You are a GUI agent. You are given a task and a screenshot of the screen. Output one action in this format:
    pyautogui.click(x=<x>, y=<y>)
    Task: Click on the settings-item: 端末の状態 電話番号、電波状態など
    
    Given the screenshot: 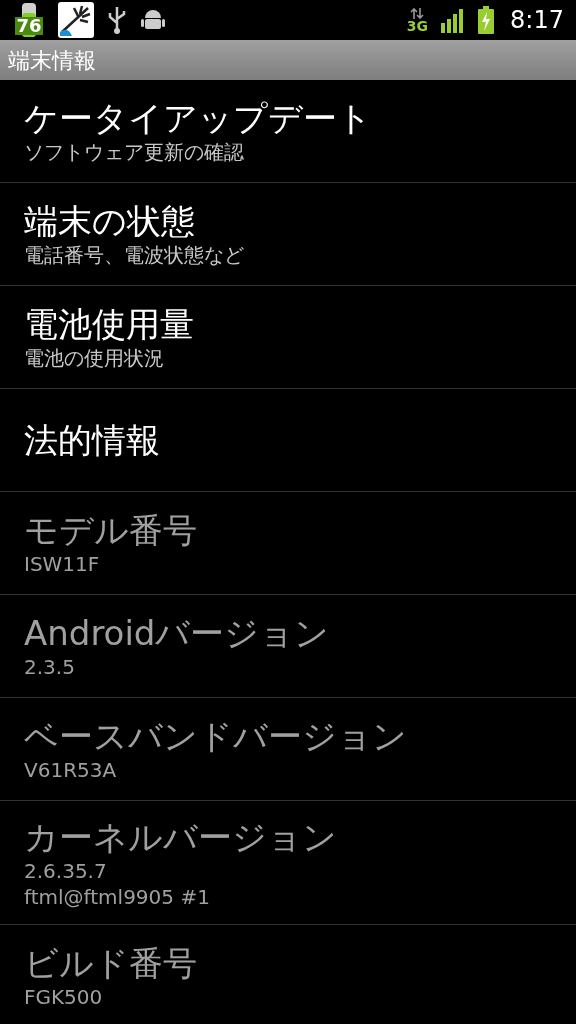 What is the action you would take?
    pyautogui.click(x=288, y=234)
    